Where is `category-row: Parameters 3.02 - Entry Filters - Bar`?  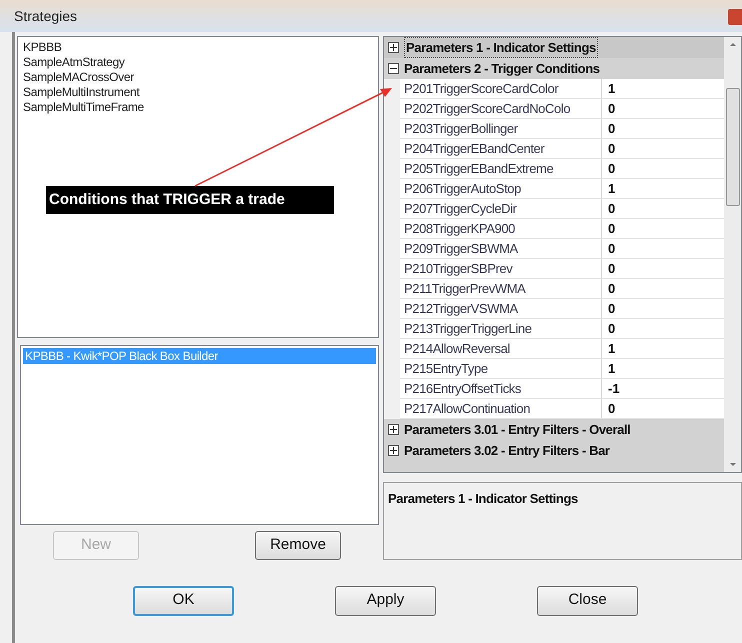
category-row: Parameters 3.02 - Entry Filters - Bar is located at coordinates (554, 450).